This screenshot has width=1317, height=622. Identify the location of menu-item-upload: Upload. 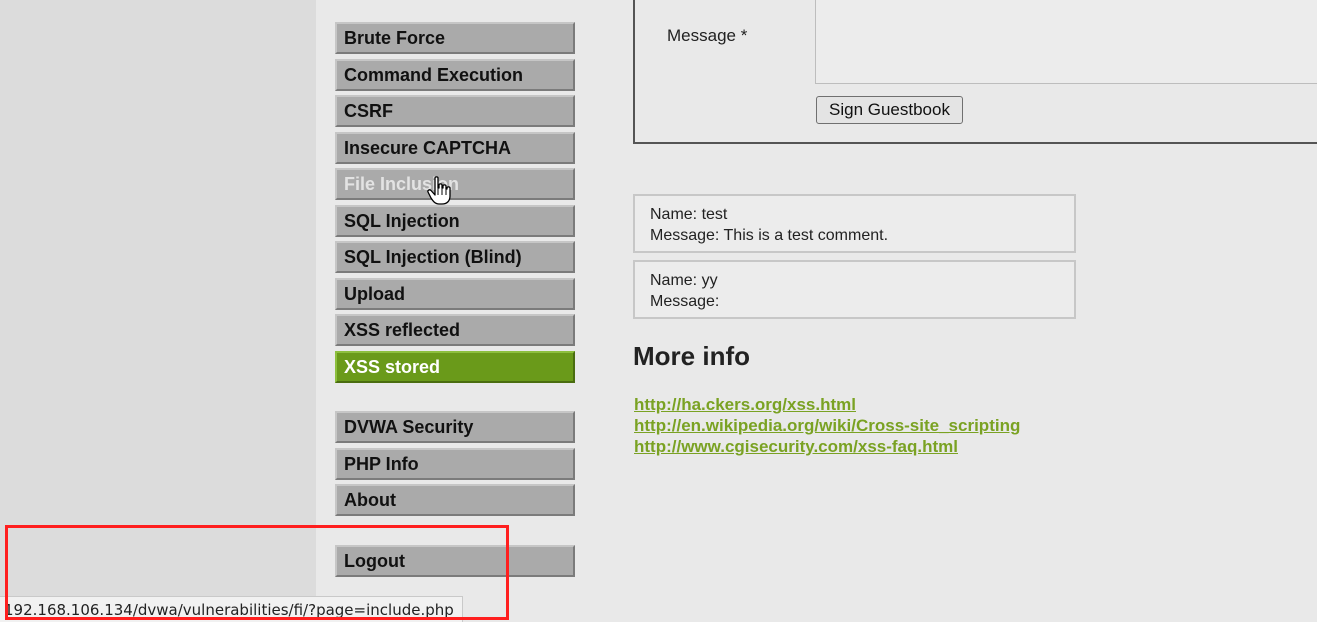
(455, 294).